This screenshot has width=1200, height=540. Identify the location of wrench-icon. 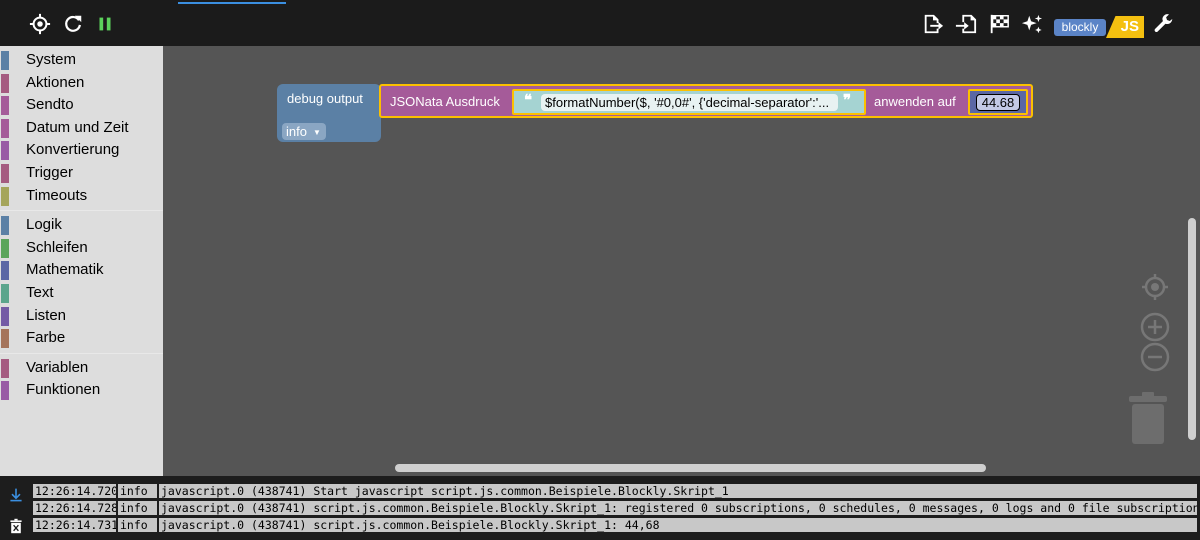
(1164, 24).